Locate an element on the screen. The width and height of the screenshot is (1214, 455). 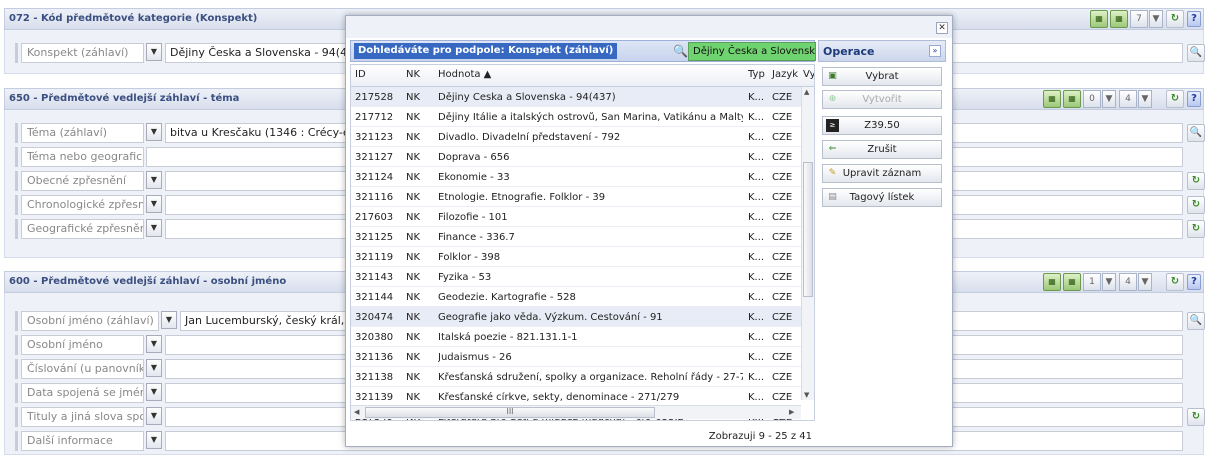
table-row: 321119 NK Folklor - 398 K... CZE is located at coordinates (576, 257).